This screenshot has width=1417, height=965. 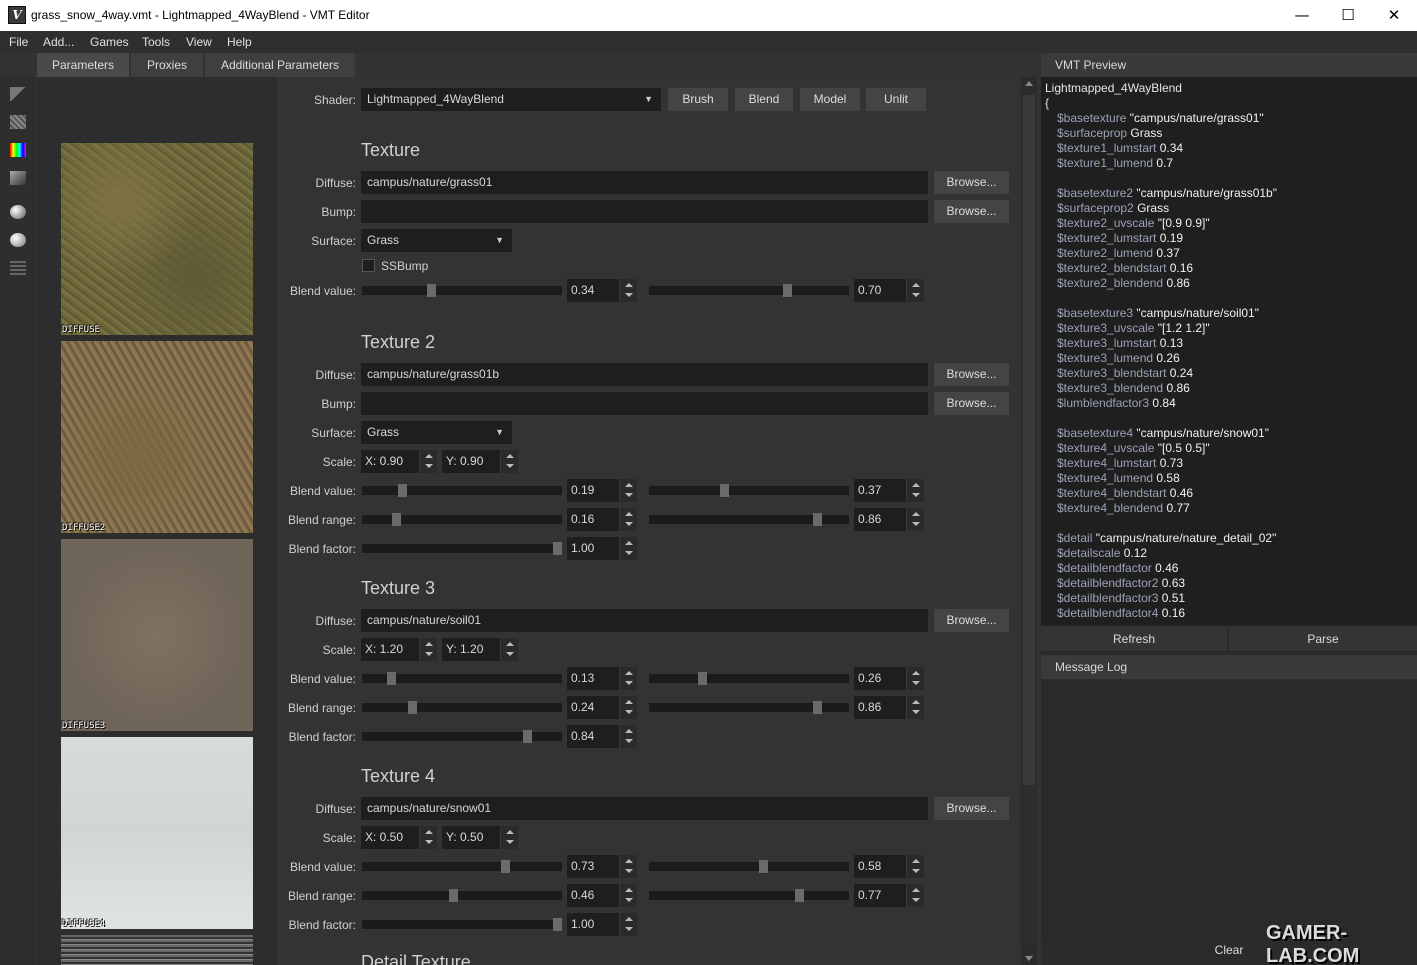 I want to click on texture1-bump-field, so click(x=644, y=211).